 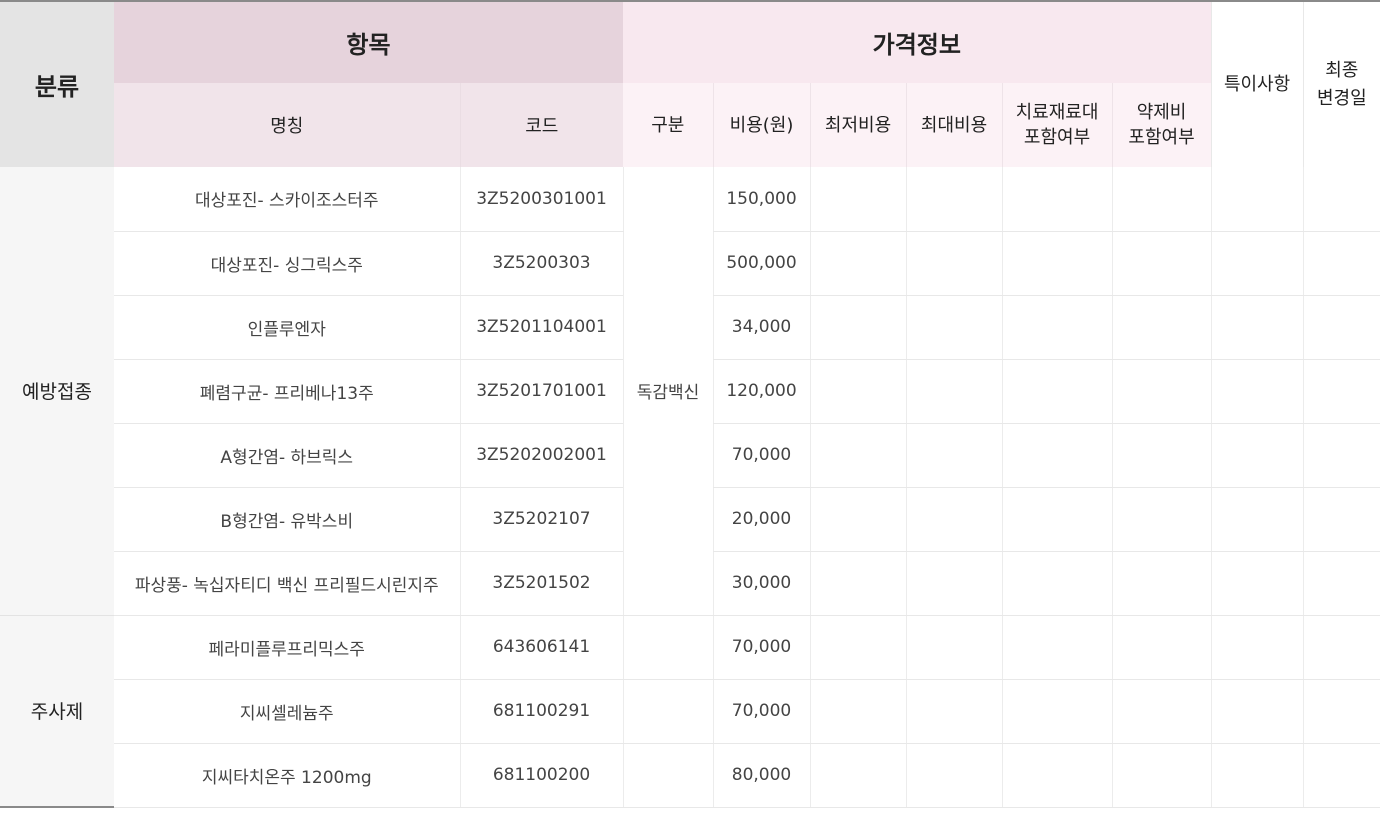 I want to click on table-row: 지씨타치온주 1200mg 681100200 80,000, so click(x=690, y=775).